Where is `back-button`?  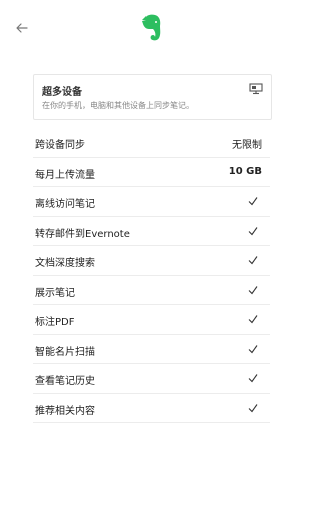
back-button is located at coordinates (22, 28).